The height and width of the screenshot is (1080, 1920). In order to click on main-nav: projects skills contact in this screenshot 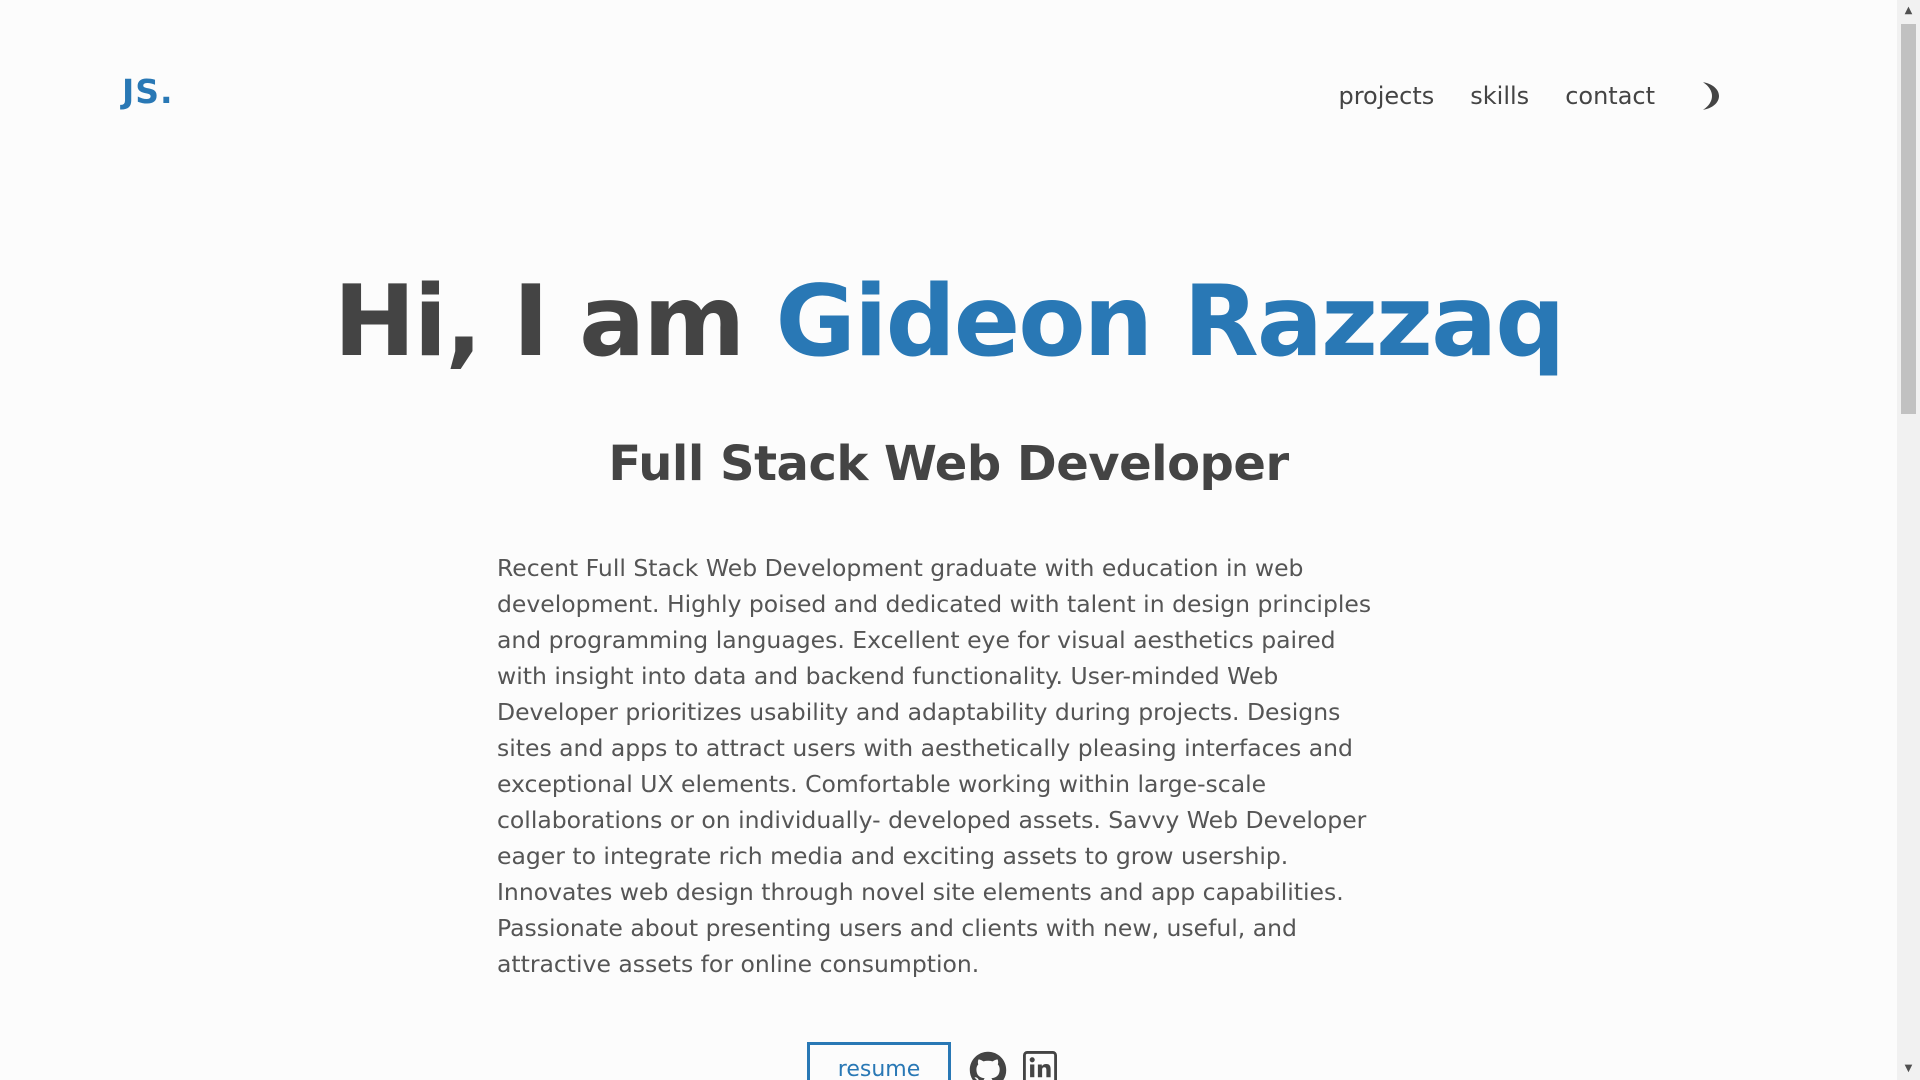, I will do `click(1511, 96)`.